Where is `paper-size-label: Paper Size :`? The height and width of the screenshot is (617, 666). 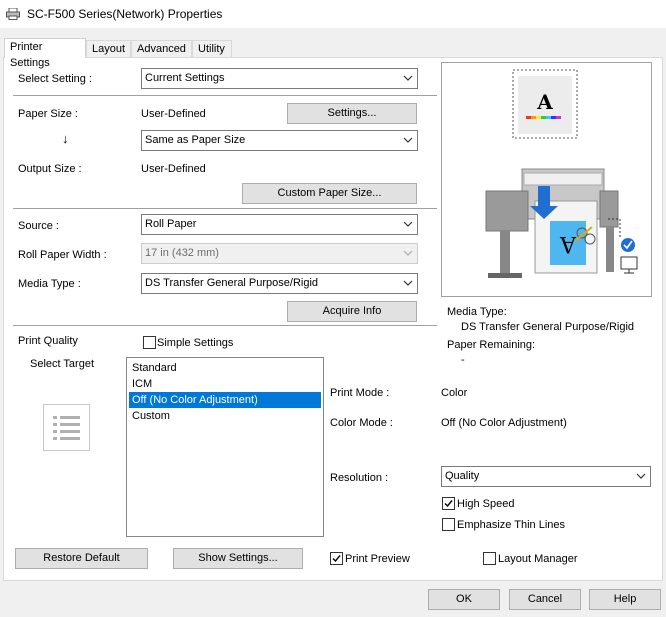
paper-size-label: Paper Size : is located at coordinates (48, 114).